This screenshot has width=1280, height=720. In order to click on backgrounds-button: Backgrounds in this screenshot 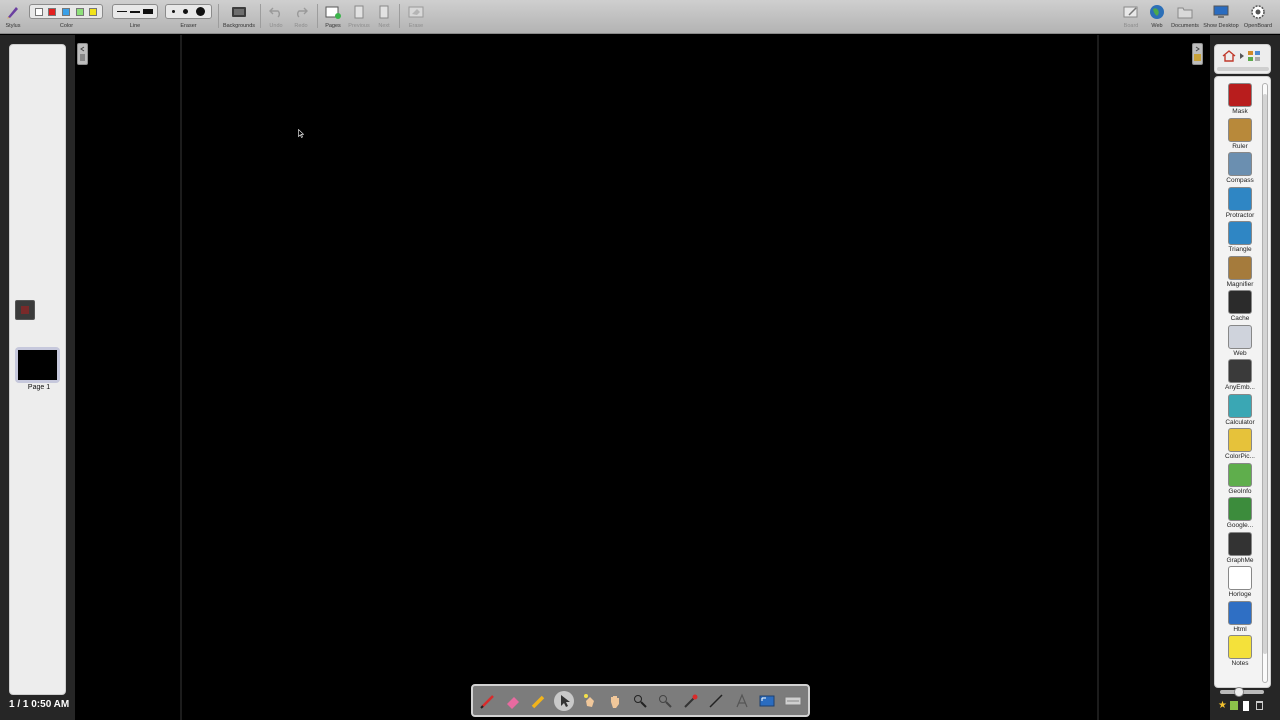, I will do `click(239, 17)`.